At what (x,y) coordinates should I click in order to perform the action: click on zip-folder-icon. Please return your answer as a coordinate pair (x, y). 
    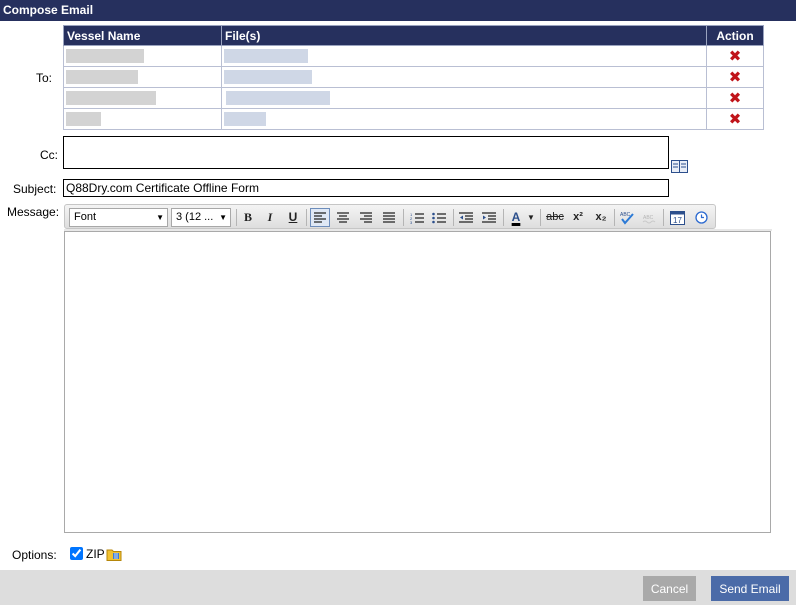
    Looking at the image, I should click on (114, 555).